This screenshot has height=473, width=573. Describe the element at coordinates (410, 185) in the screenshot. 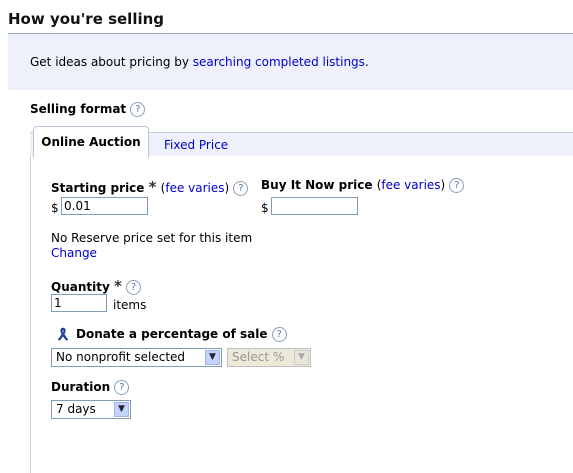

I see `buy-it-now-fee-link: fee varies` at that location.